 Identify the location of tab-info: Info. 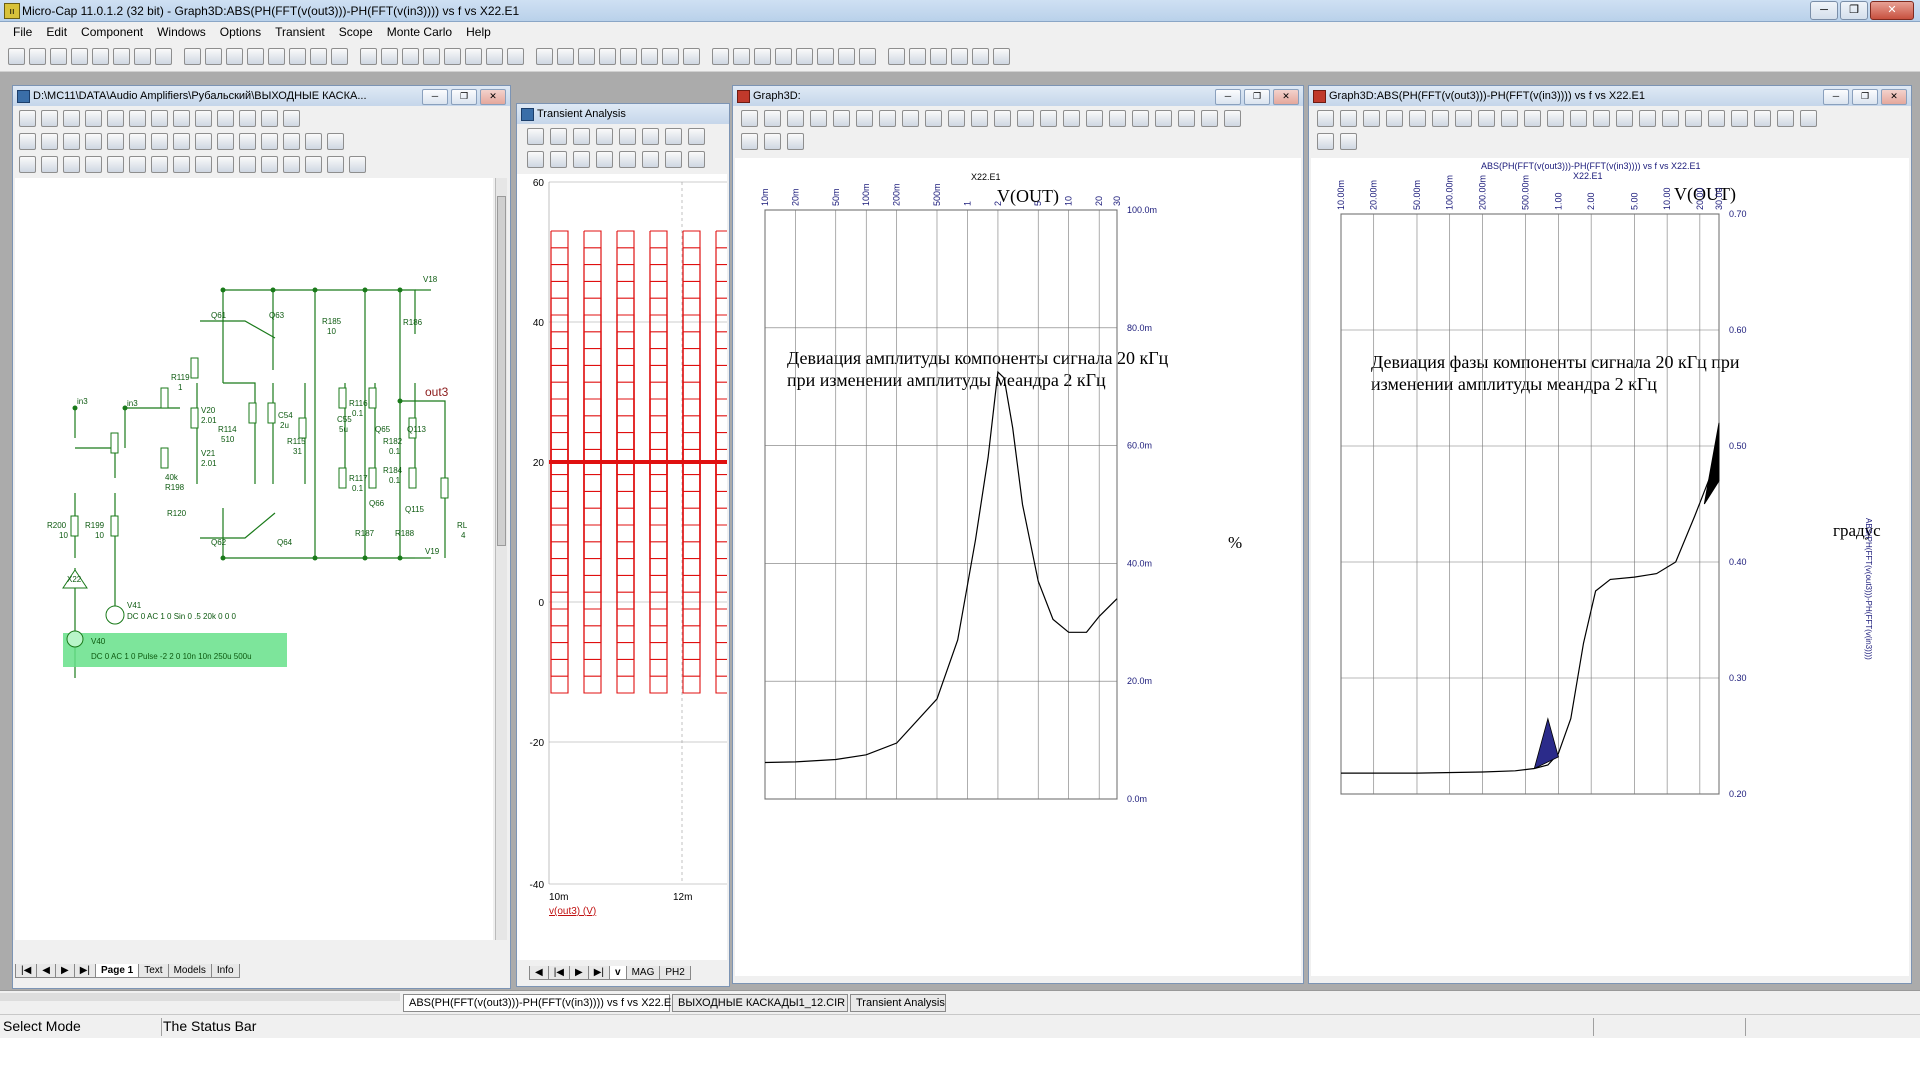
(225, 971).